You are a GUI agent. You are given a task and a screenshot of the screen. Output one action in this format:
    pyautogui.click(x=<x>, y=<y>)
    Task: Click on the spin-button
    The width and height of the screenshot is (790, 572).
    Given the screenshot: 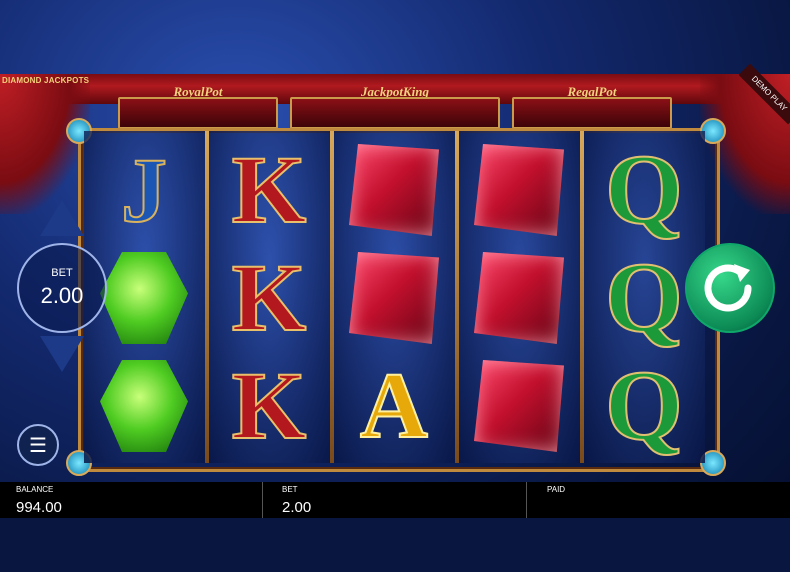 What is the action you would take?
    pyautogui.click(x=730, y=288)
    